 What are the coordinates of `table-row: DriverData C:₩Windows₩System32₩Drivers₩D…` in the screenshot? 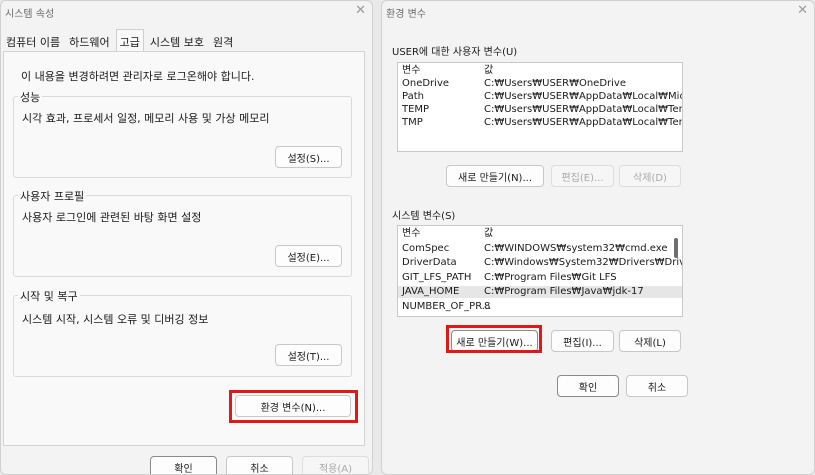 It's located at (540, 263).